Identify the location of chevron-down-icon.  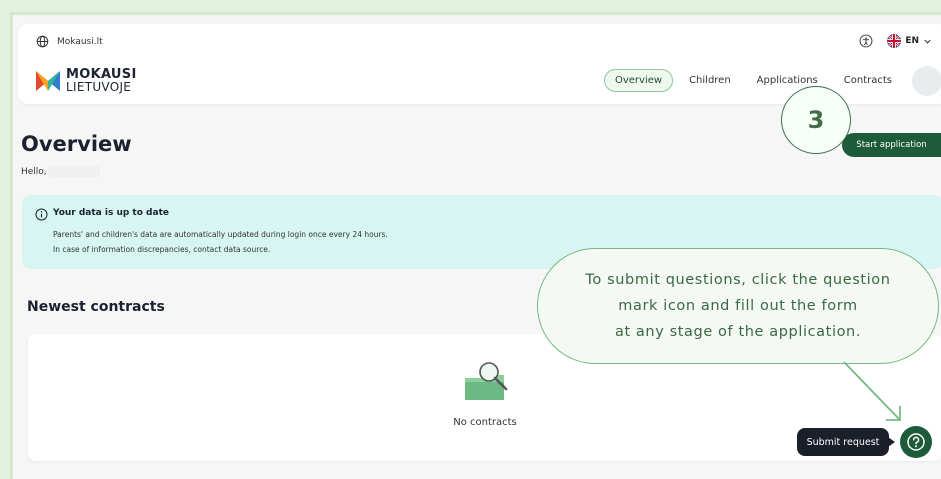
(927, 41).